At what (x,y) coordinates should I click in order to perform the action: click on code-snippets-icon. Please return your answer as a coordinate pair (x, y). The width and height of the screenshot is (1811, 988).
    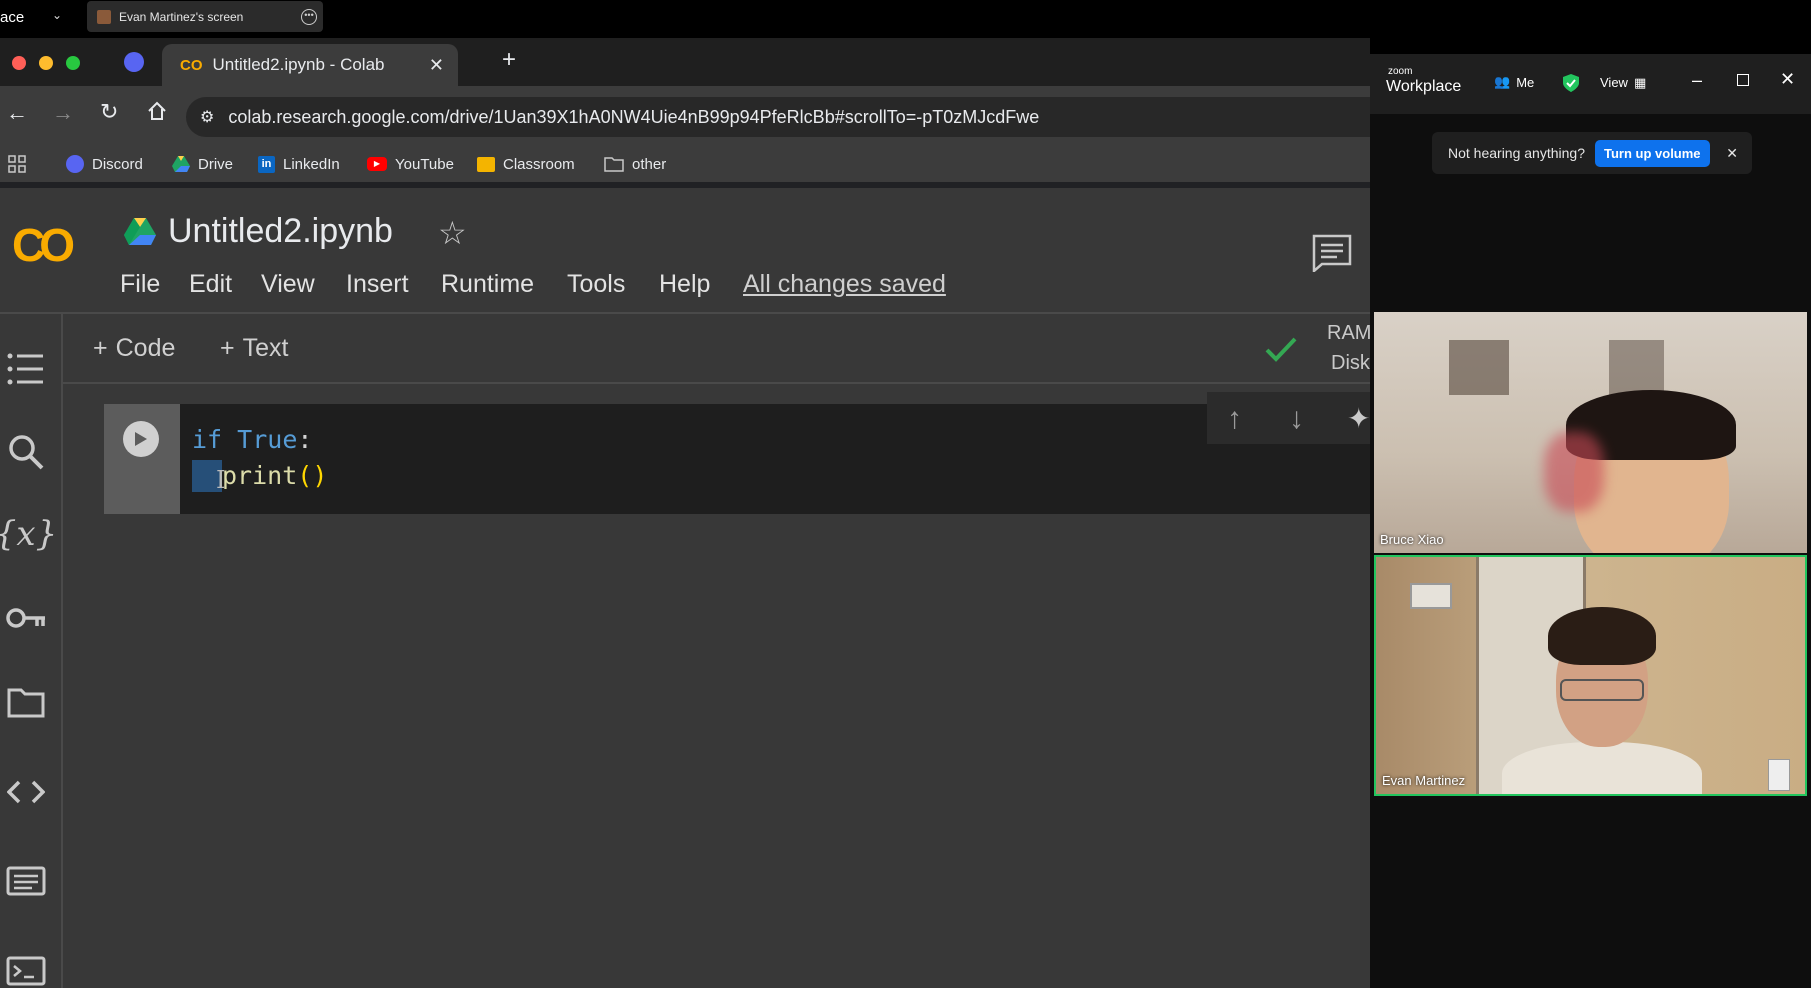
    Looking at the image, I should click on (26, 792).